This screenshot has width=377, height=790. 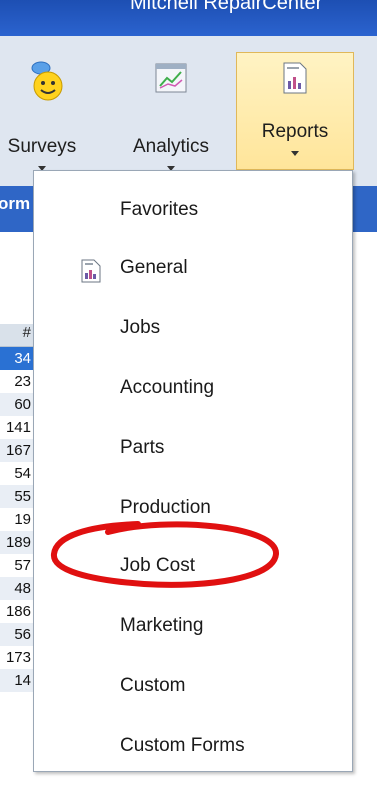 I want to click on table-cell: 54, so click(x=17, y=473).